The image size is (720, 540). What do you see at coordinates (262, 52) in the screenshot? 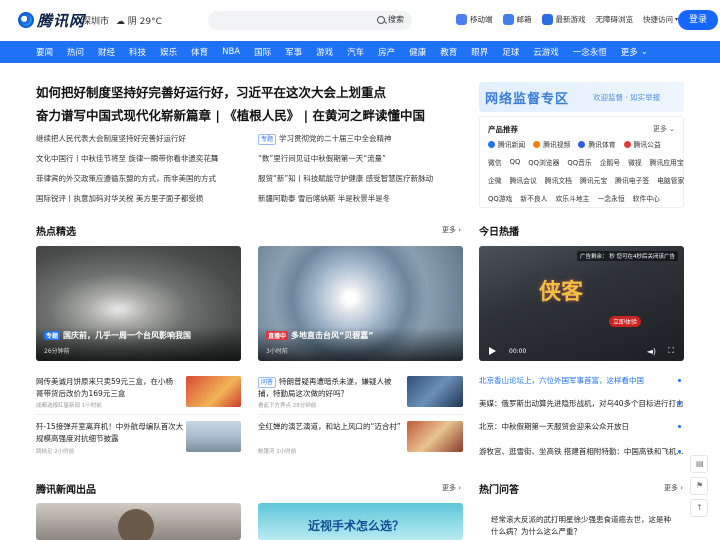
I see `nav-item: 国际` at bounding box center [262, 52].